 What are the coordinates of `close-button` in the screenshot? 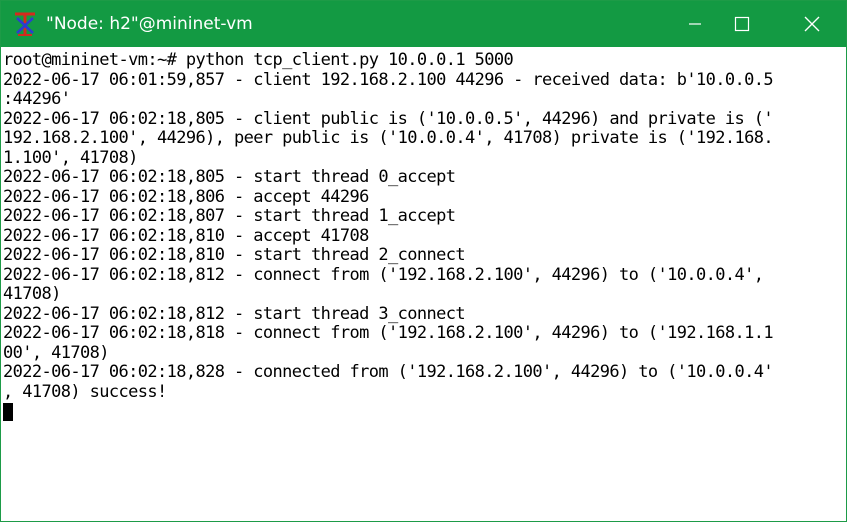 It's located at (812, 24).